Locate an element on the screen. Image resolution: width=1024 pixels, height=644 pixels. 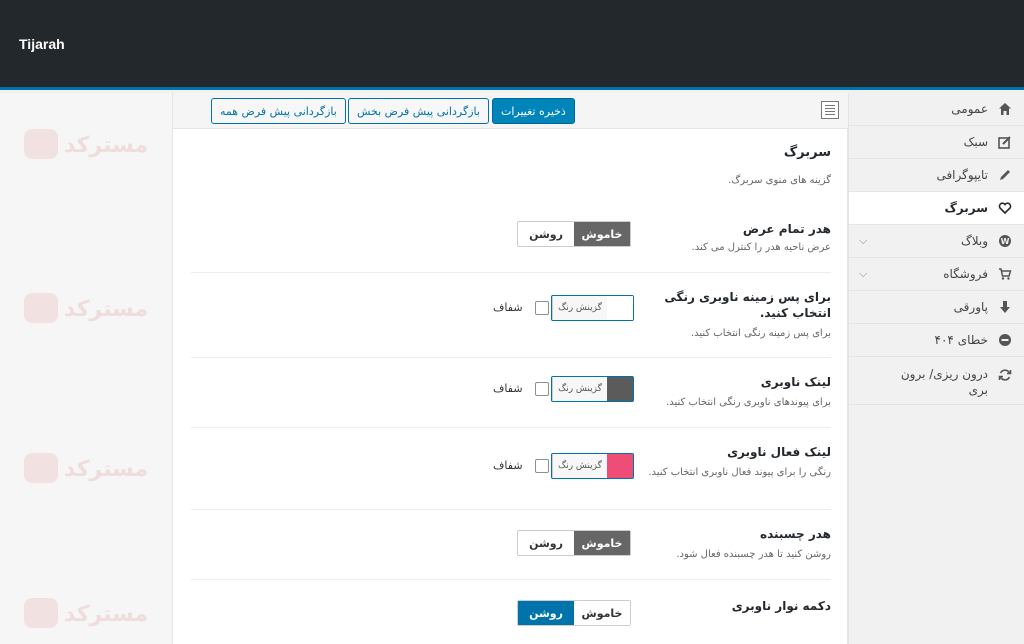
layout-toggle-icon is located at coordinates (830, 110).